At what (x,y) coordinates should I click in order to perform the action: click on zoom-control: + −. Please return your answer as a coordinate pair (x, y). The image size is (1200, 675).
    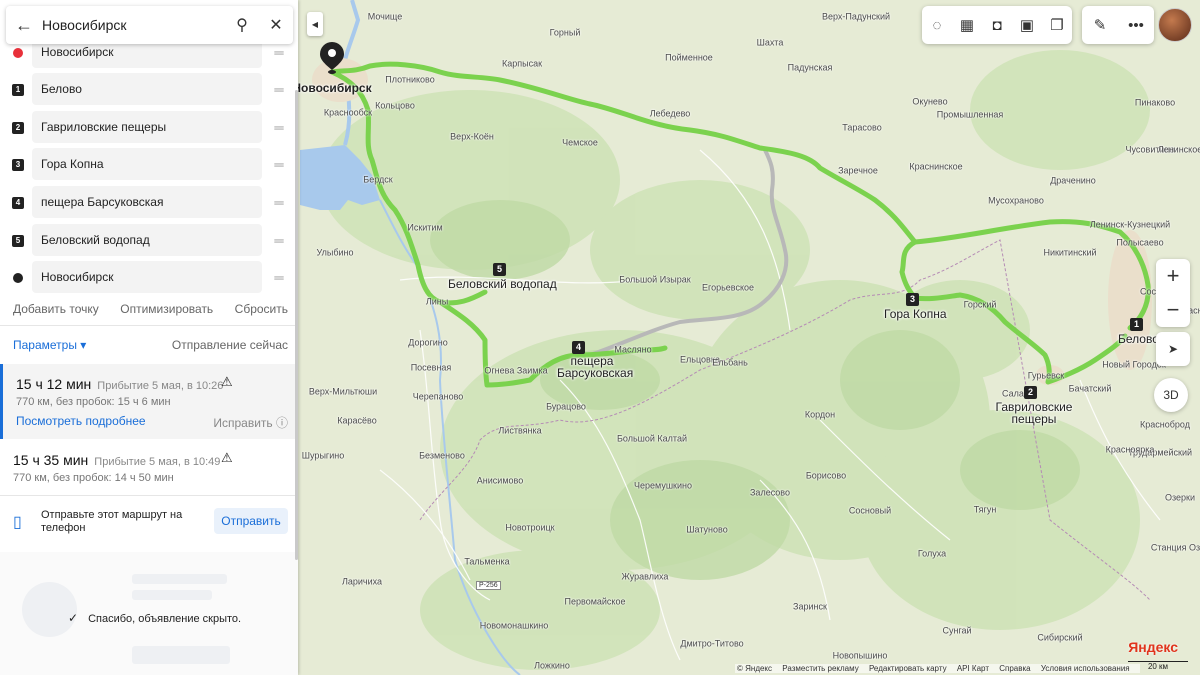
    Looking at the image, I should click on (1173, 293).